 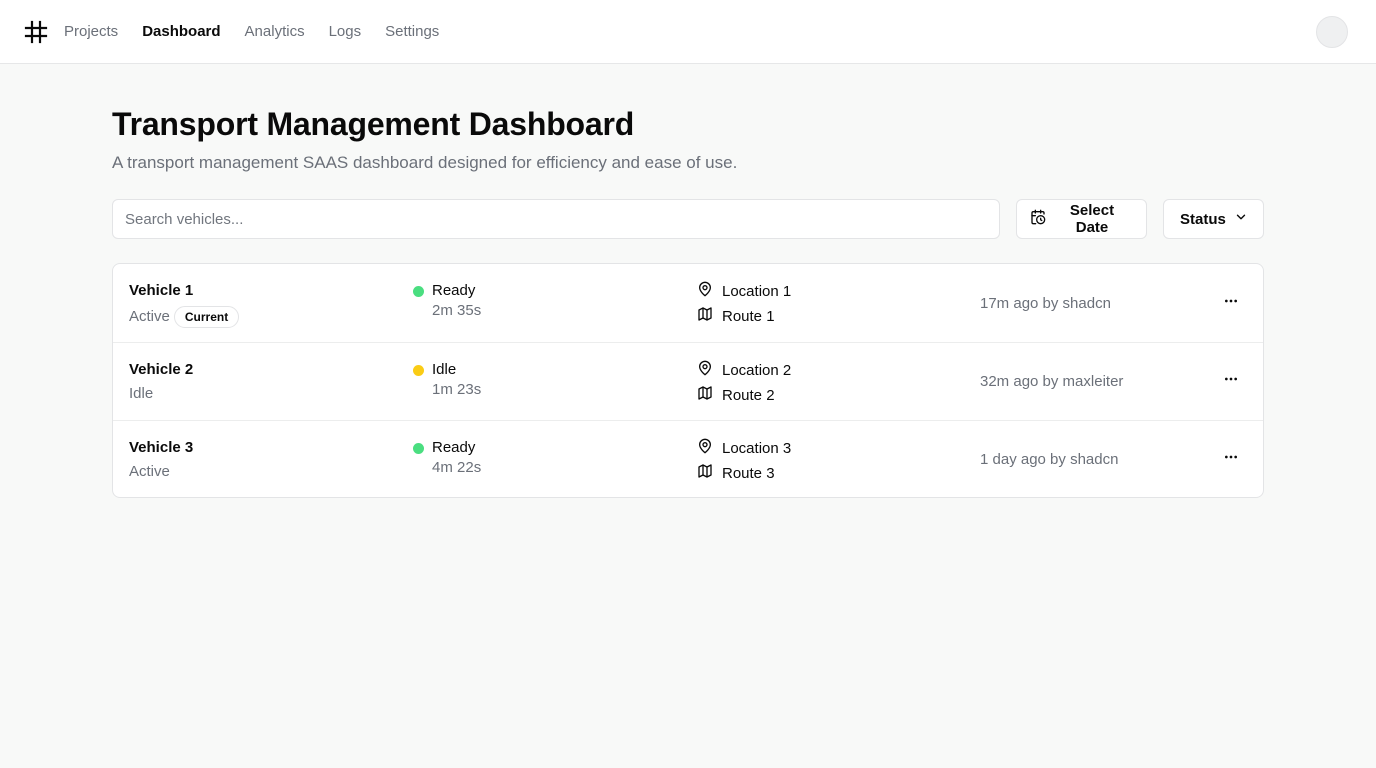 I want to click on nav-item-analytics: Analytics, so click(x=275, y=31).